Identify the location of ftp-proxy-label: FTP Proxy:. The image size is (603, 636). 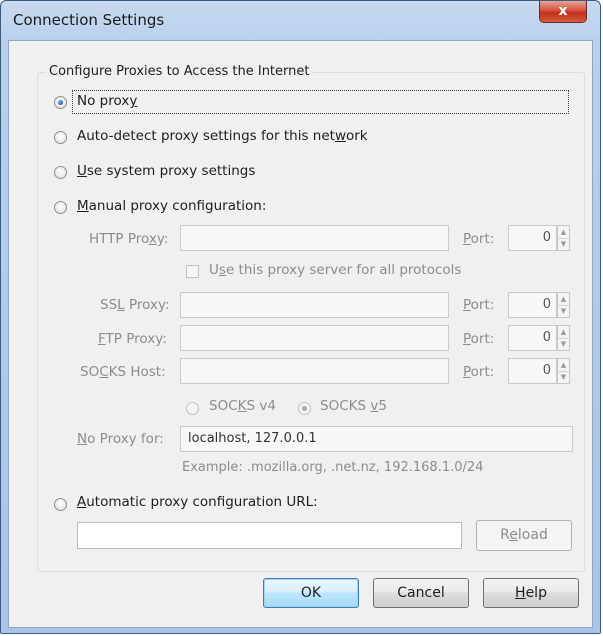
(132, 339).